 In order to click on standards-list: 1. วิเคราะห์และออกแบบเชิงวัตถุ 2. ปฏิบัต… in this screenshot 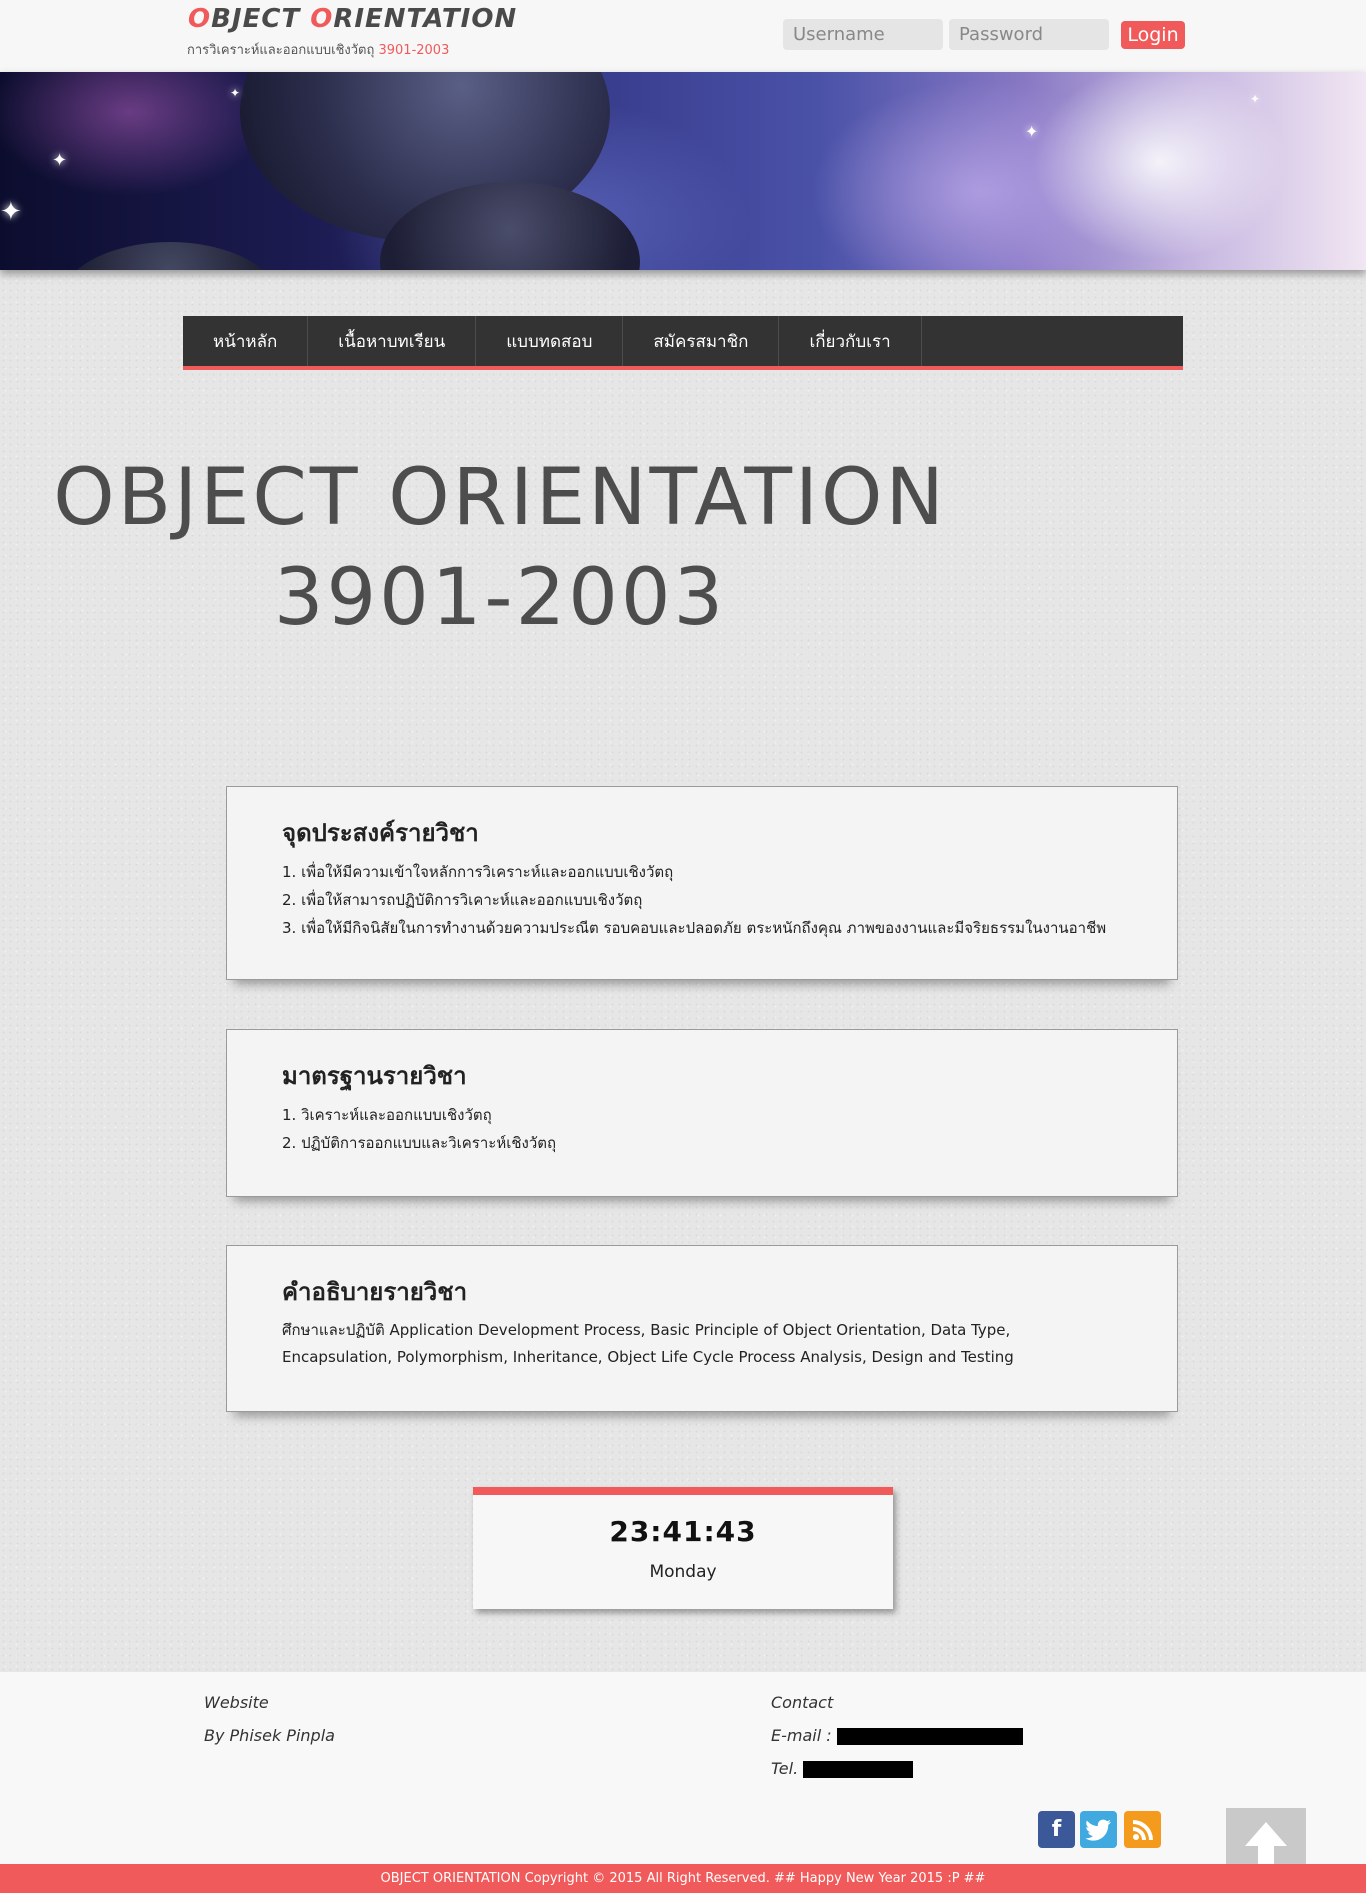, I will do `click(702, 1129)`.